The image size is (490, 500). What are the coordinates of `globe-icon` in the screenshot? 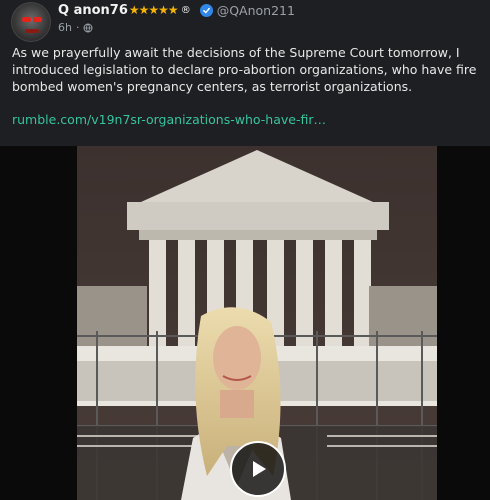 It's located at (88, 28).